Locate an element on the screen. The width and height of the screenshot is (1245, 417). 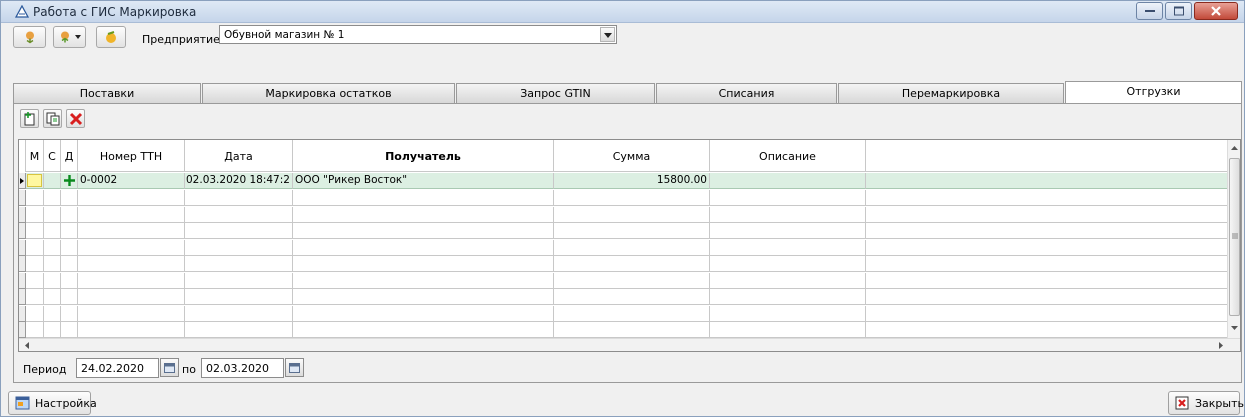
horizontal-scrollbar is located at coordinates (629, 344).